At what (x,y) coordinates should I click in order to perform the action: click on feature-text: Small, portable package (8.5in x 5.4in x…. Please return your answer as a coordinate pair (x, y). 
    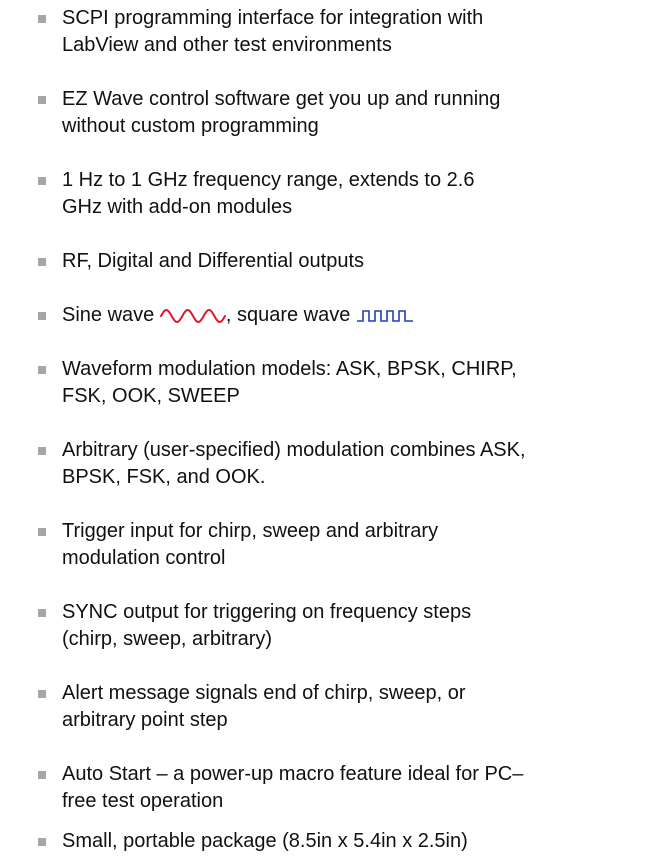
    Looking at the image, I should click on (359, 841).